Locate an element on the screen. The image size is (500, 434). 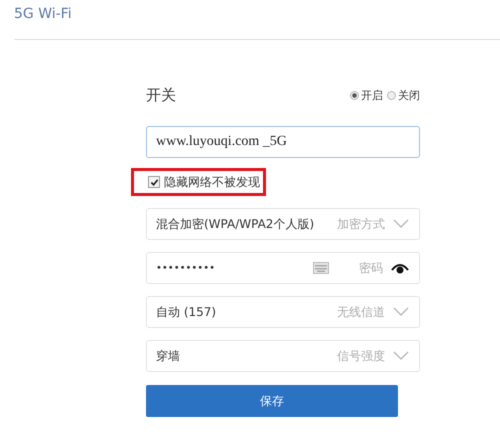
ssid-field: www.luyouqi.com _5G is located at coordinates (283, 142).